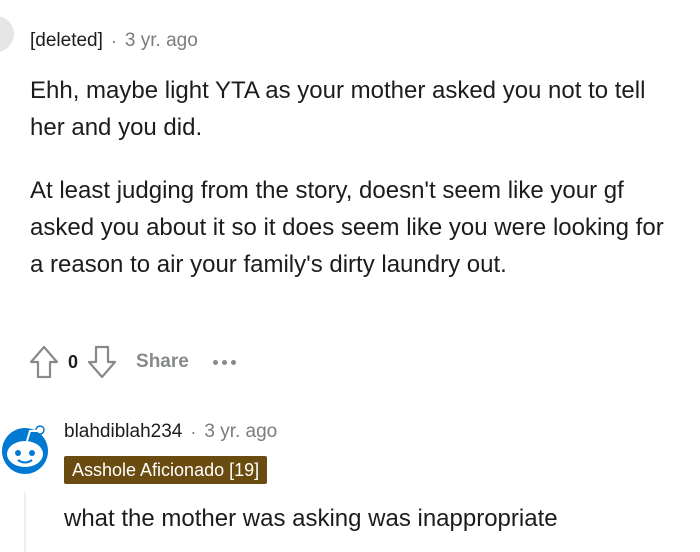 This screenshot has height=552, width=700. I want to click on comment-author: [deleted], so click(66, 41).